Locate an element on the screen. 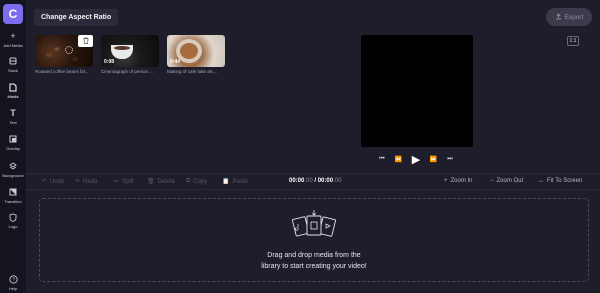 Image resolution: width=600 pixels, height=293 pixels. text-icon: T is located at coordinates (13, 113).